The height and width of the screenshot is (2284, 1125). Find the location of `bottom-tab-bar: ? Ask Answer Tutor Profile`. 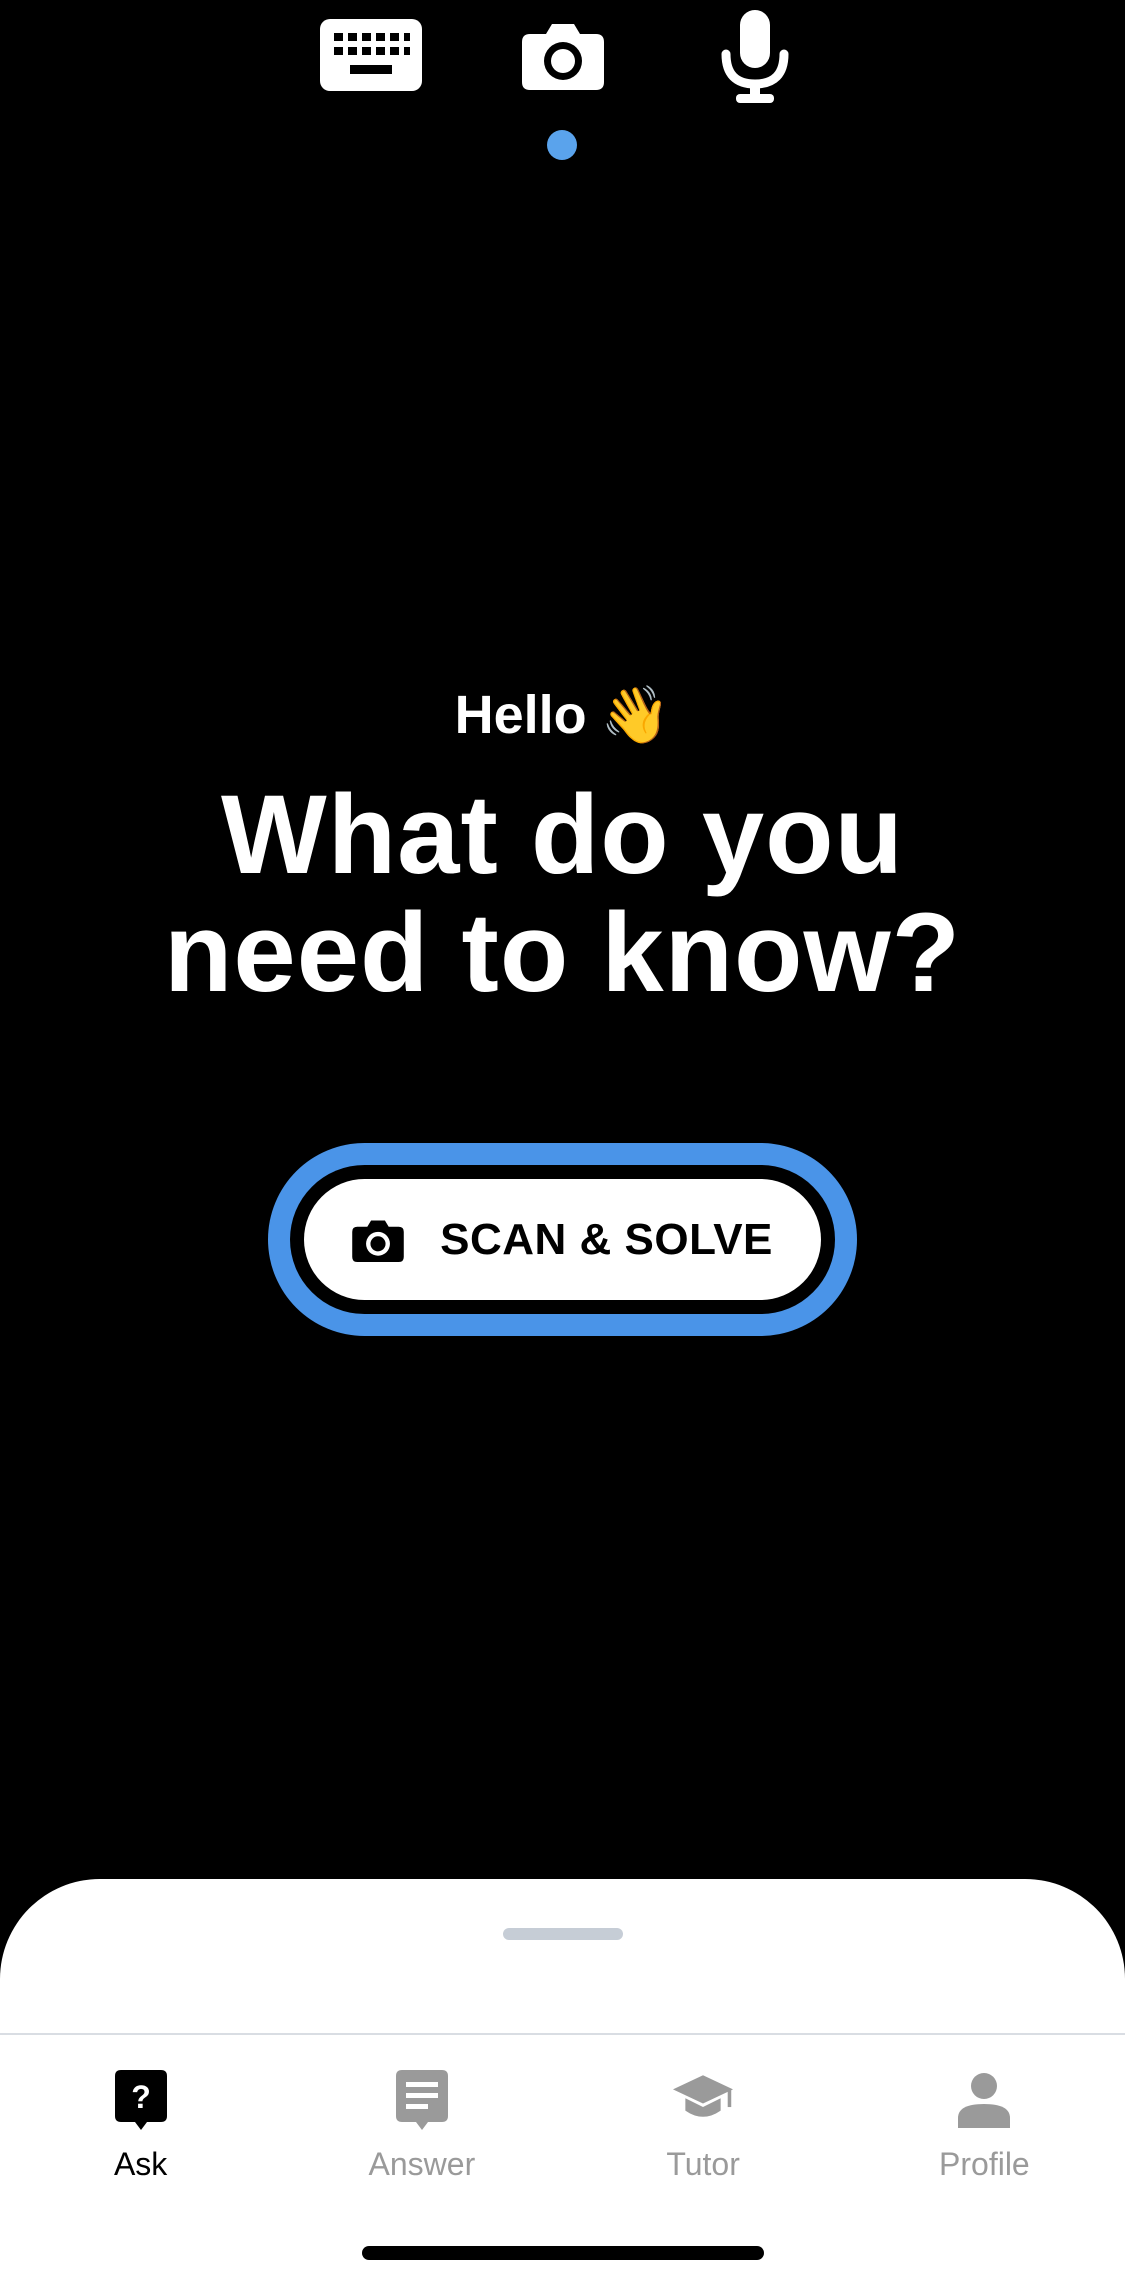

bottom-tab-bar: ? Ask Answer Tutor Profile is located at coordinates (562, 2126).